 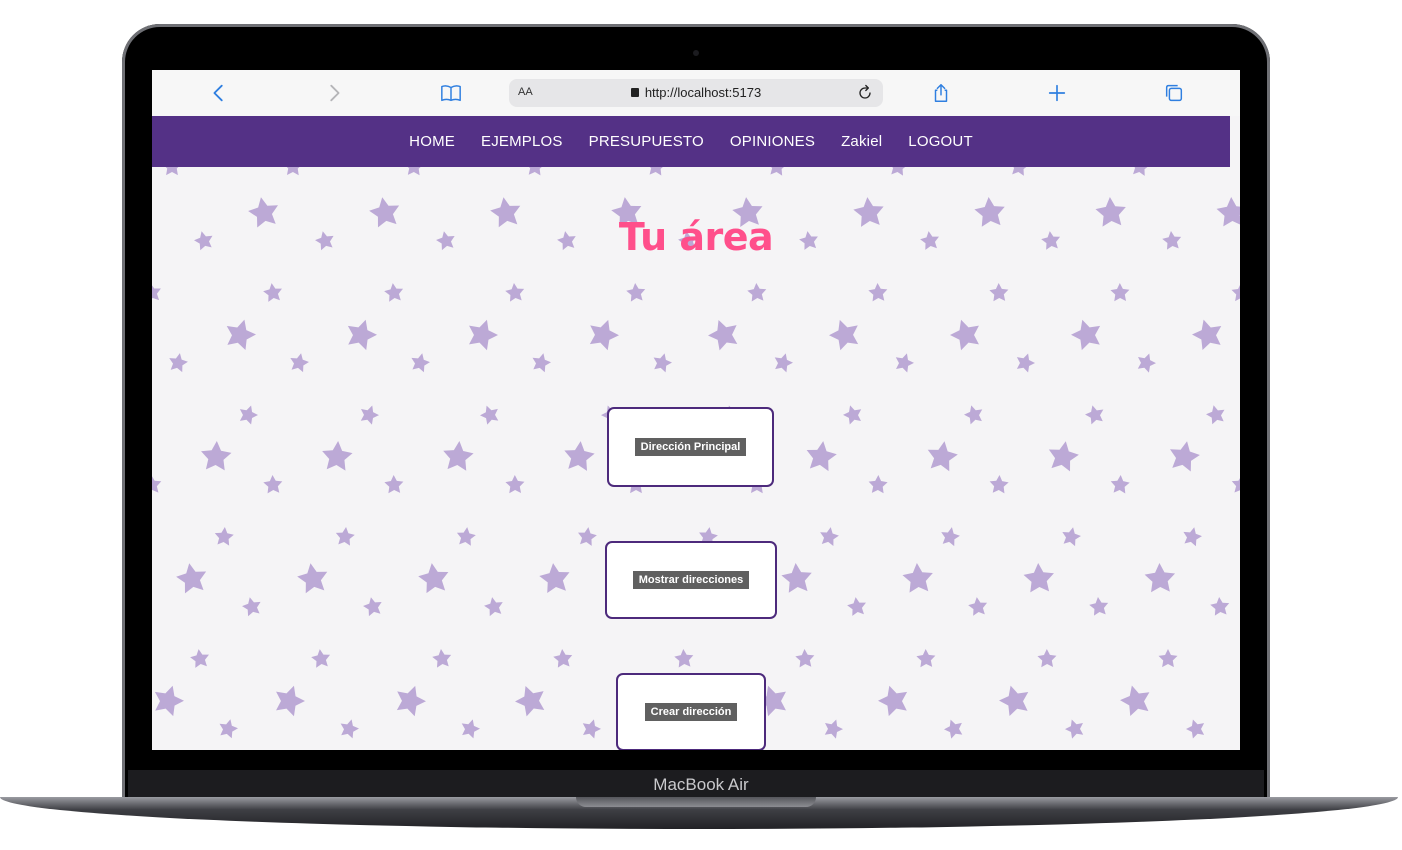 What do you see at coordinates (865, 93) in the screenshot?
I see `reload-icon` at bounding box center [865, 93].